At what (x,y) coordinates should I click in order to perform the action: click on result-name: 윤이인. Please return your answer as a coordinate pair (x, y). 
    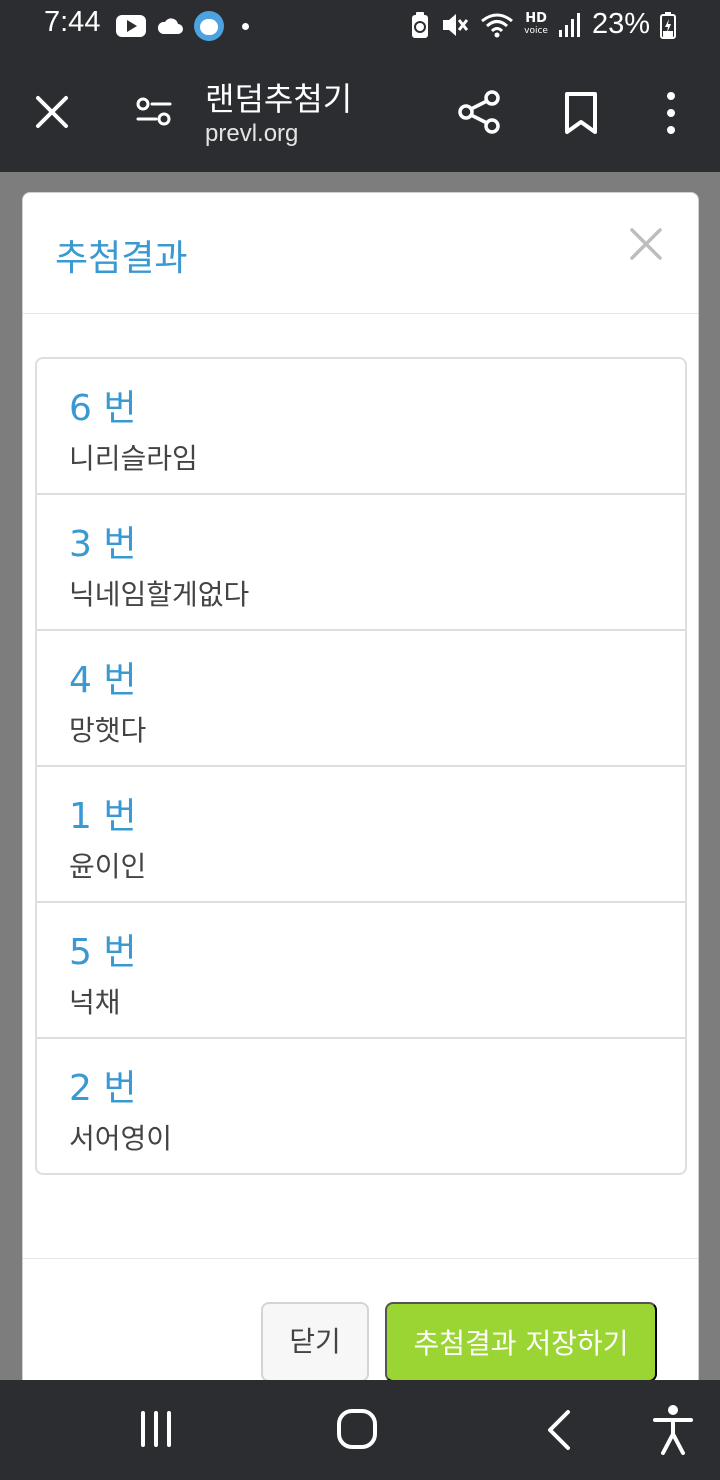
    Looking at the image, I should click on (108, 866).